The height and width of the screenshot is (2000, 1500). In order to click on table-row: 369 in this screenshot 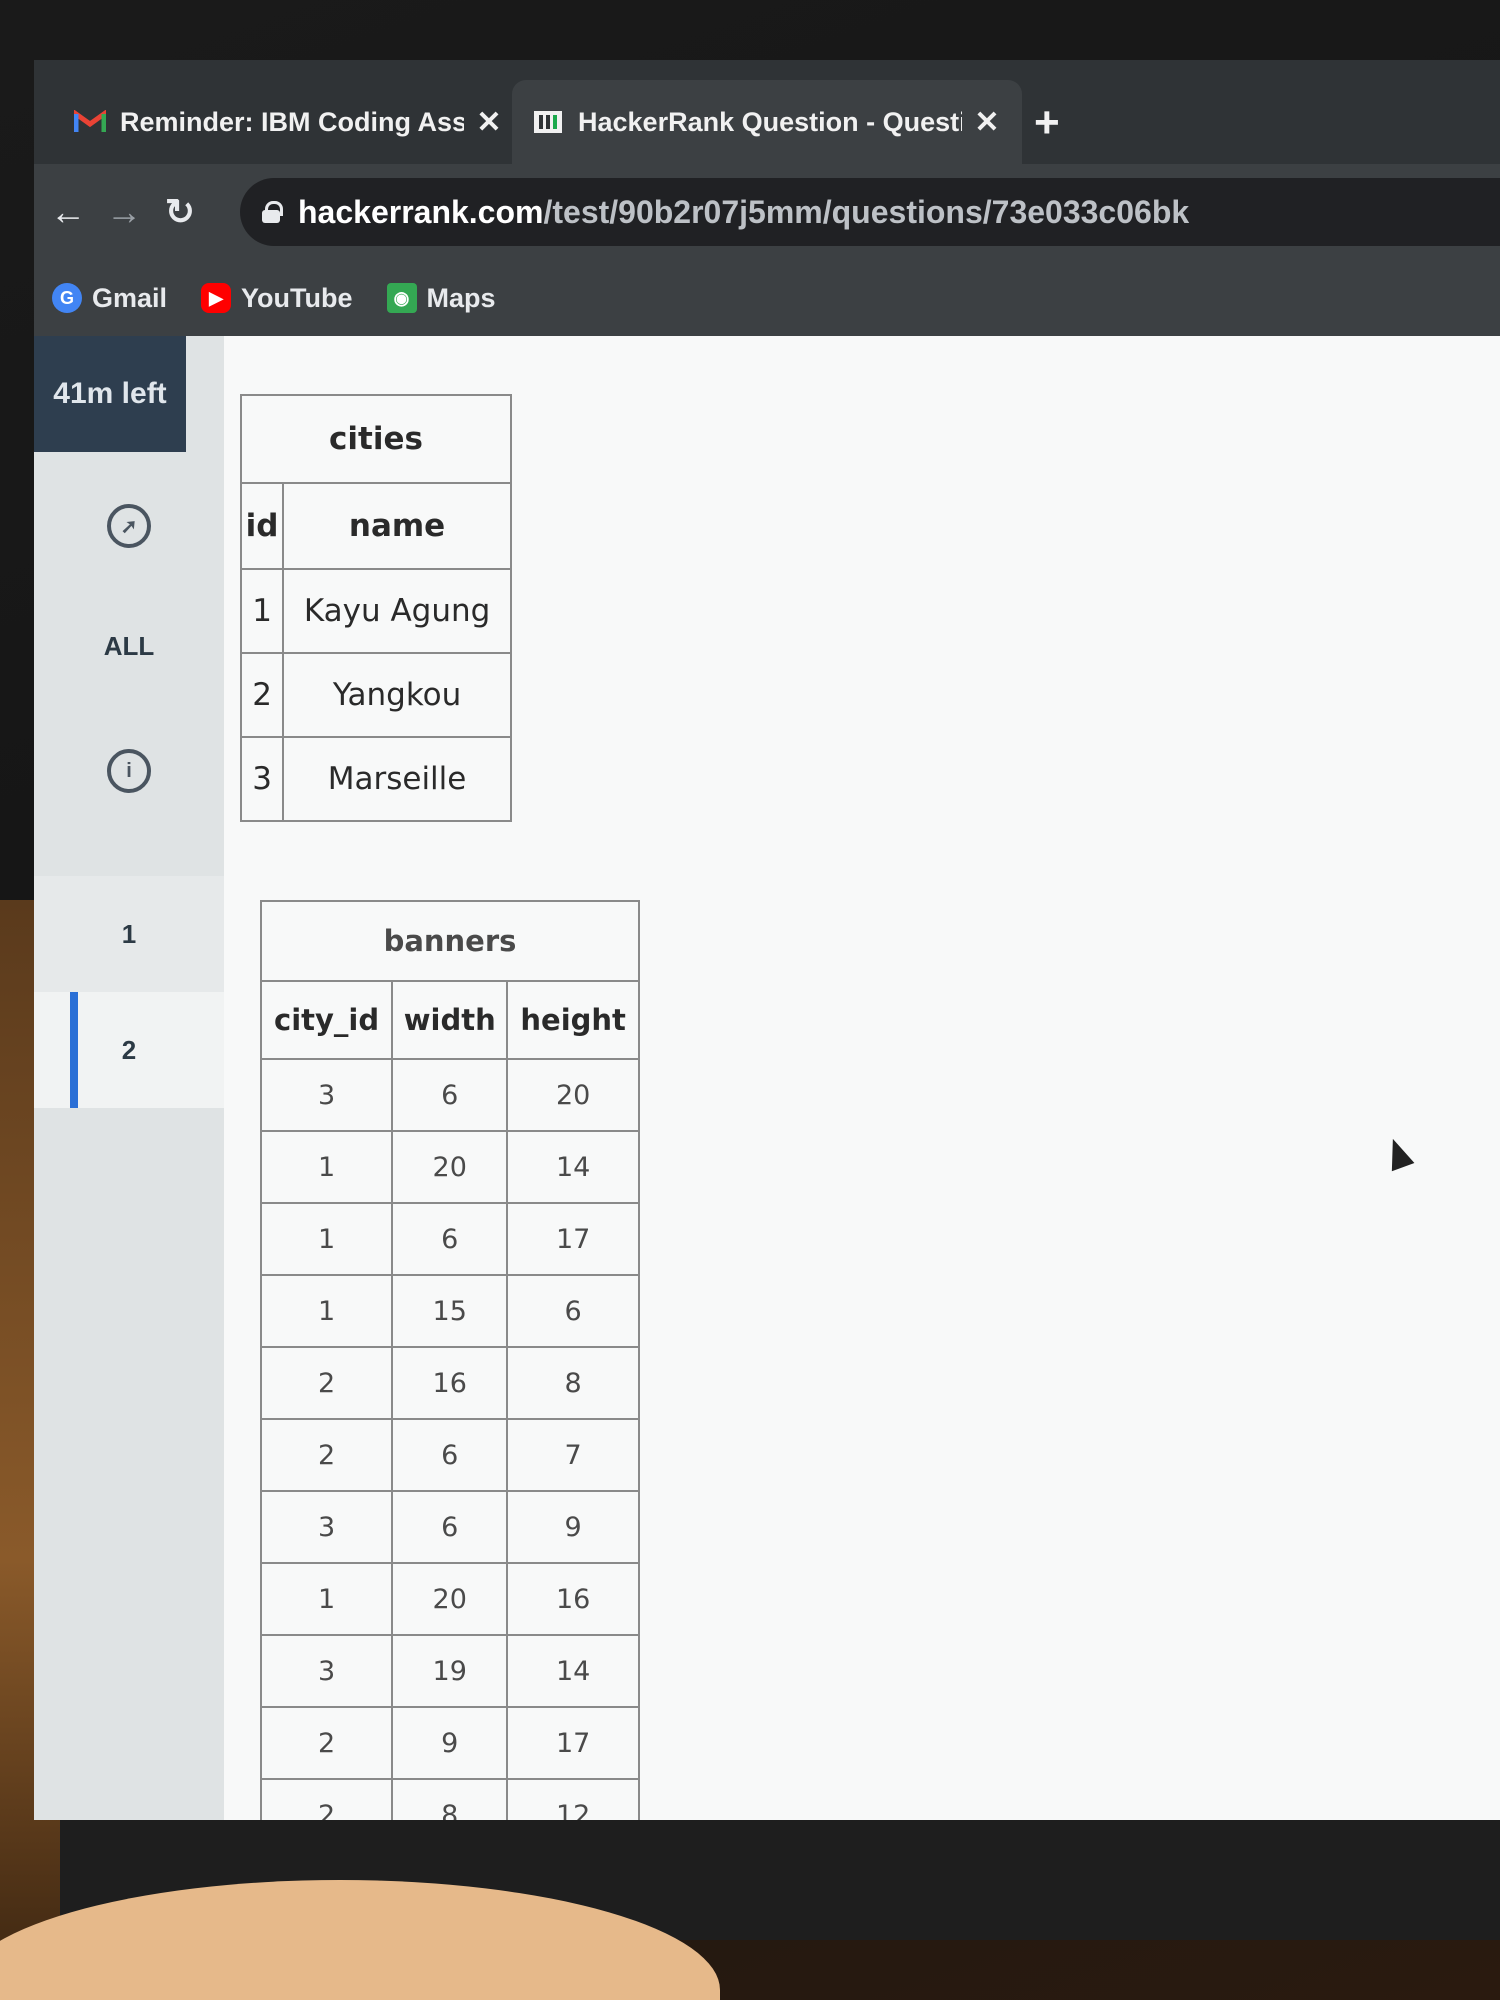, I will do `click(449, 1527)`.